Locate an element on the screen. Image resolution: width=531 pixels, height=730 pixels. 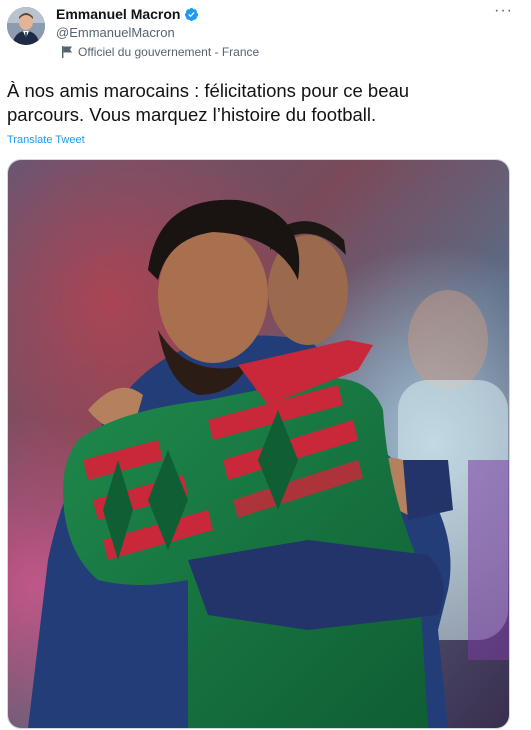
author-handle: @EmmanuelMacron is located at coordinates (115, 32).